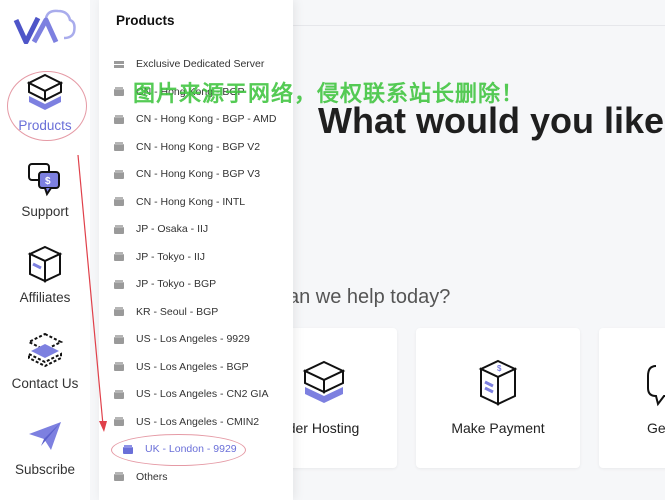 This screenshot has width=665, height=500. What do you see at coordinates (198, 146) in the screenshot?
I see `dropdown-item-label: CN - Hong Kong - BGP V2` at bounding box center [198, 146].